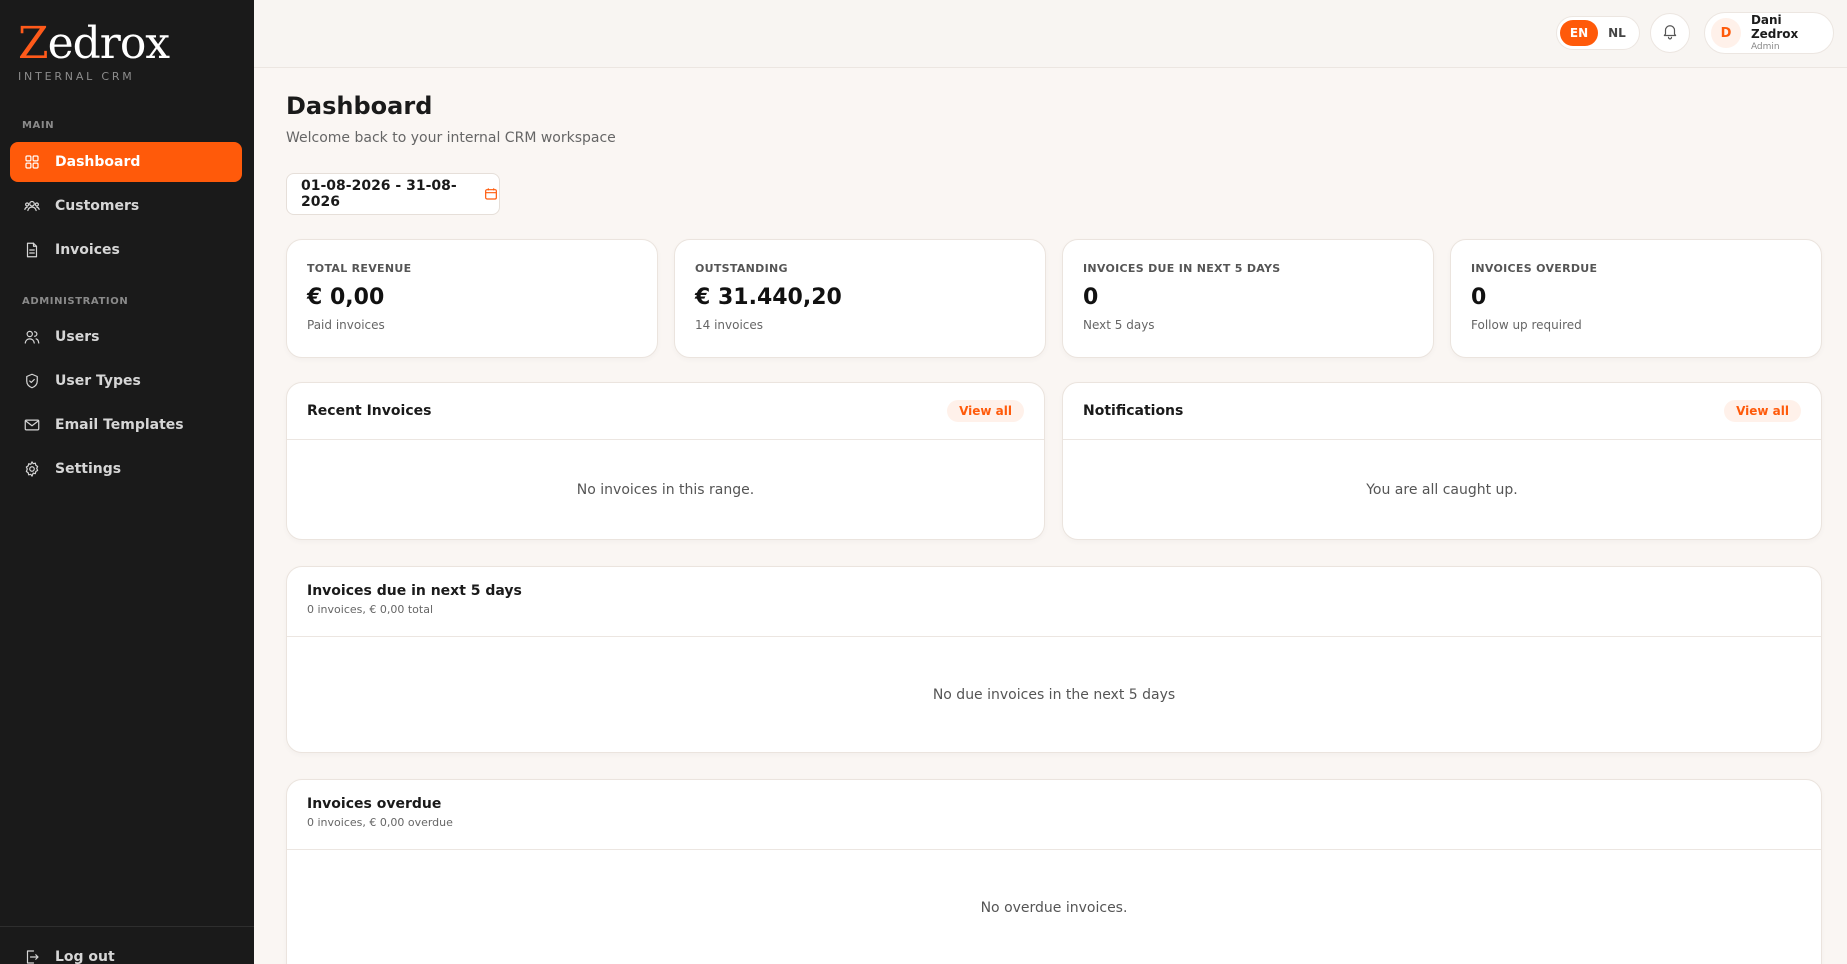  I want to click on panel-title: Invoices overdue, so click(374, 804).